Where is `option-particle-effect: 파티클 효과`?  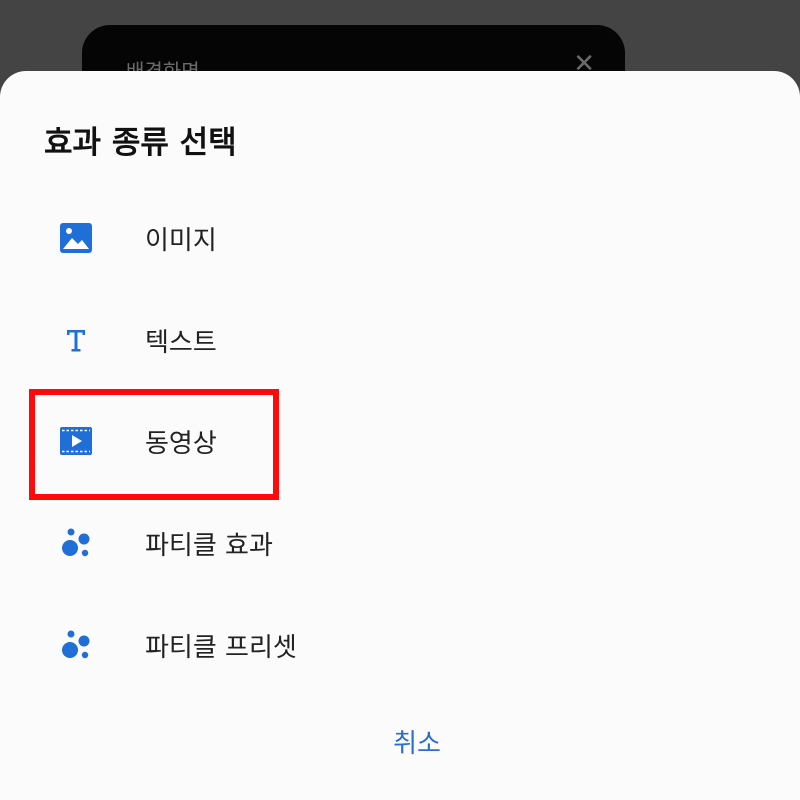 option-particle-effect: 파티클 효과 is located at coordinates (400, 543).